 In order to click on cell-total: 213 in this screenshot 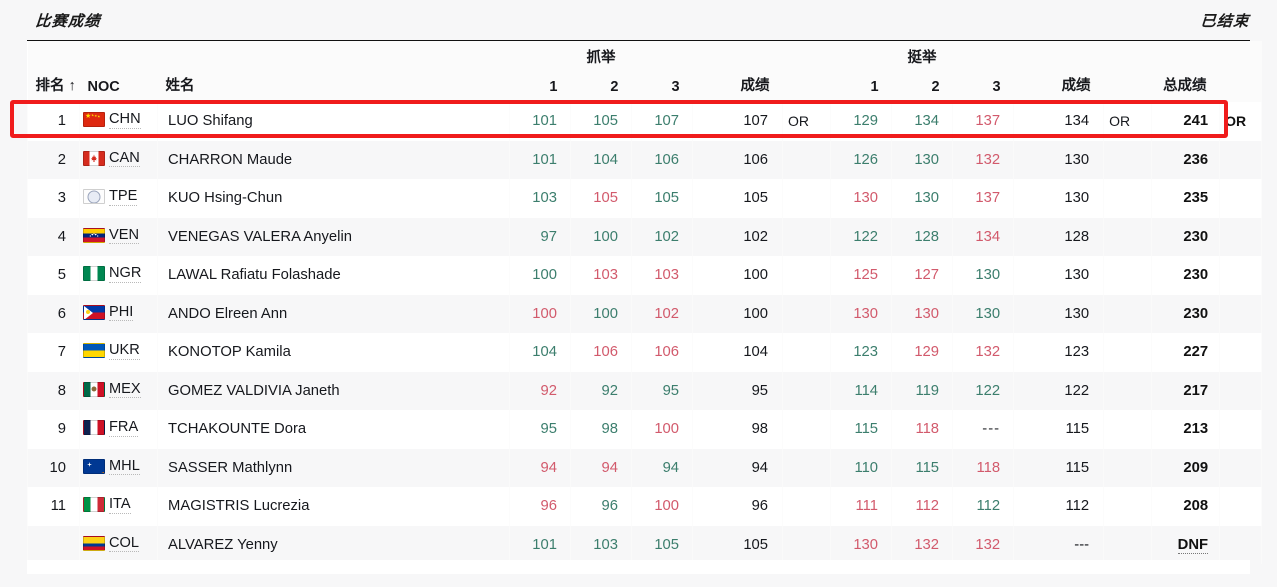, I will do `click(1186, 429)`.